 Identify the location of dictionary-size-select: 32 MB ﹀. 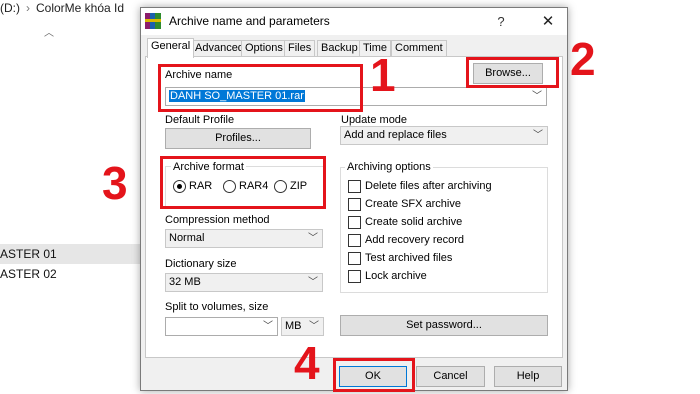
(244, 282).